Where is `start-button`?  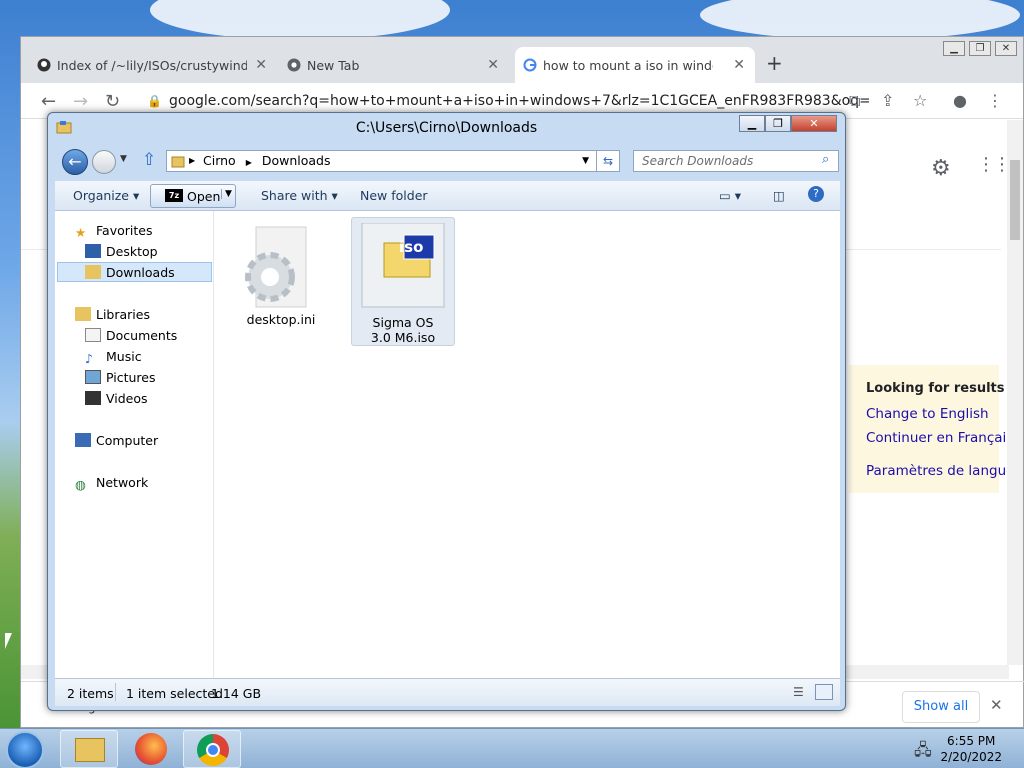
start-button is located at coordinates (25, 749).